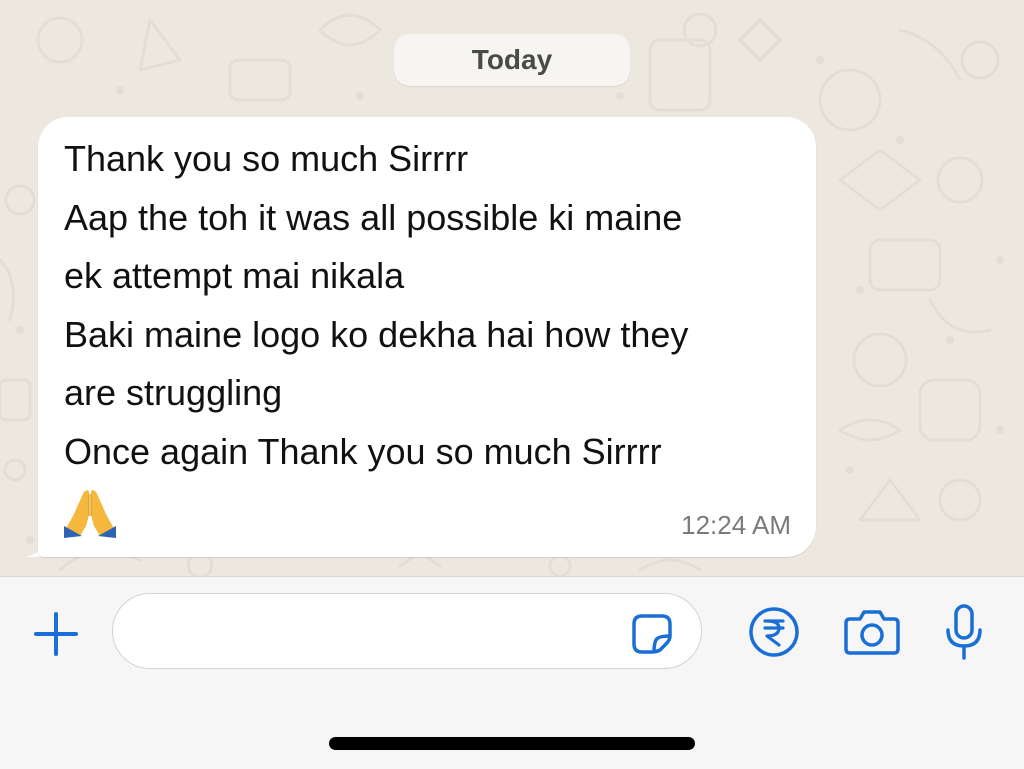 The width and height of the screenshot is (1024, 769). What do you see at coordinates (90, 514) in the screenshot?
I see `folded-hands-emoji` at bounding box center [90, 514].